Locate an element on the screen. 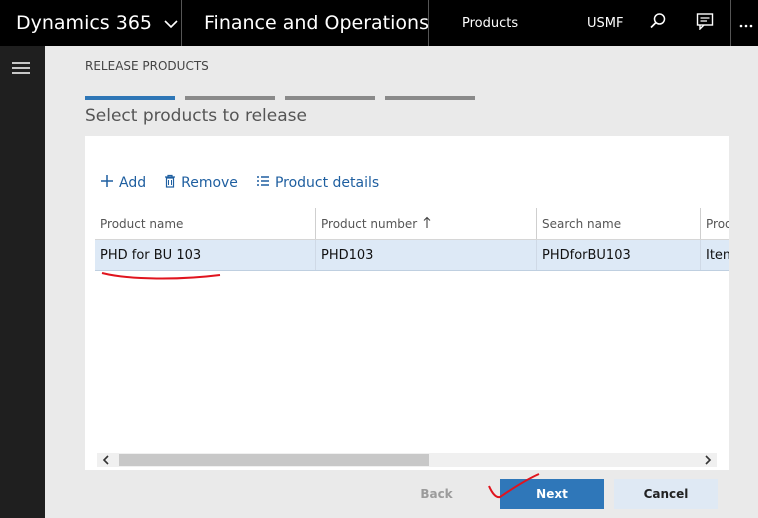 The height and width of the screenshot is (518, 758). column-header-product-type: Product type is located at coordinates (714, 223).